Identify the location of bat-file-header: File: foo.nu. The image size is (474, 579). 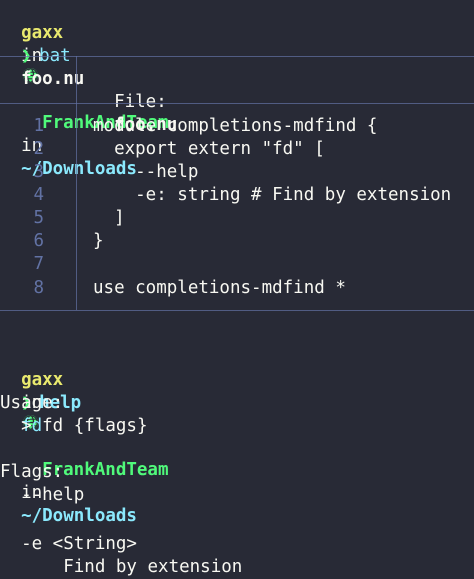
(135, 101).